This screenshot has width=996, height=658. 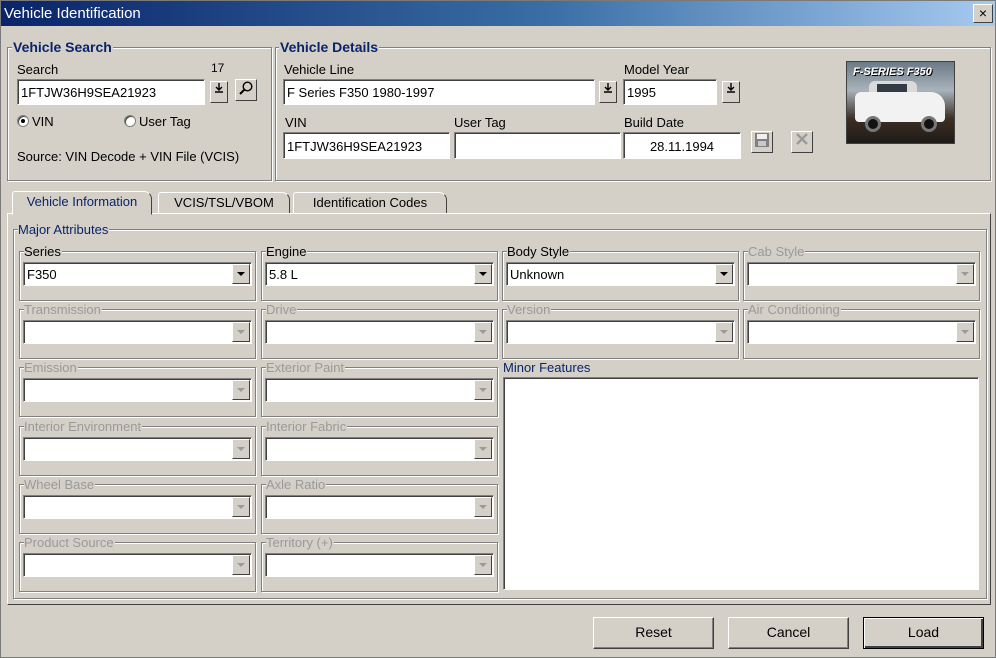 I want to click on vin-label: VIN, so click(x=296, y=122).